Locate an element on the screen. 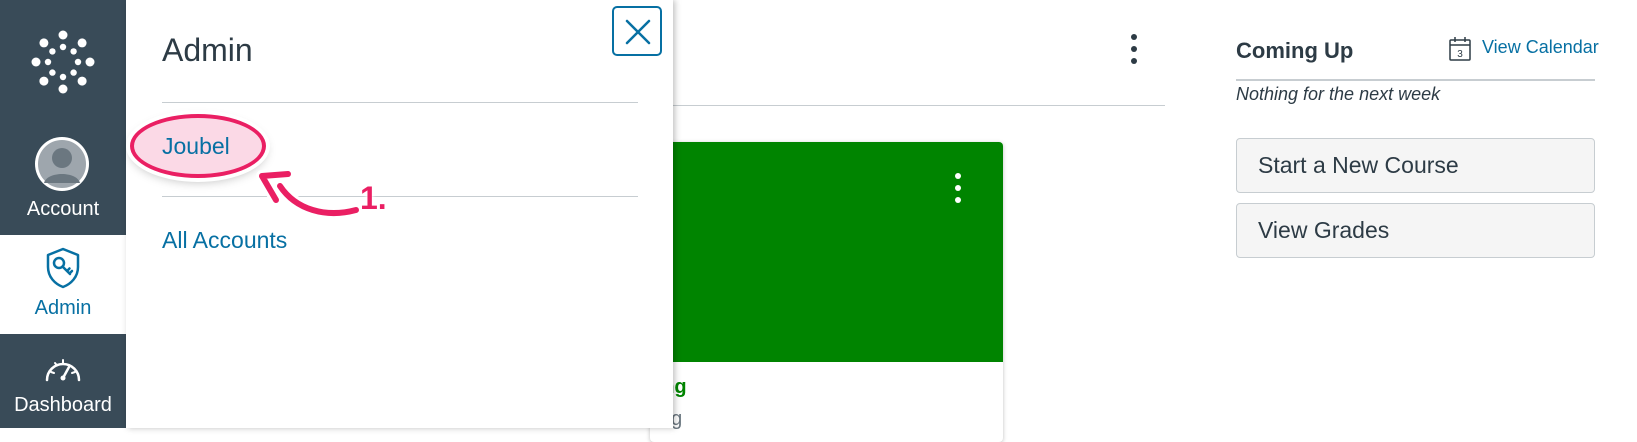 This screenshot has height=442, width=1637. close-icon is located at coordinates (638, 32).